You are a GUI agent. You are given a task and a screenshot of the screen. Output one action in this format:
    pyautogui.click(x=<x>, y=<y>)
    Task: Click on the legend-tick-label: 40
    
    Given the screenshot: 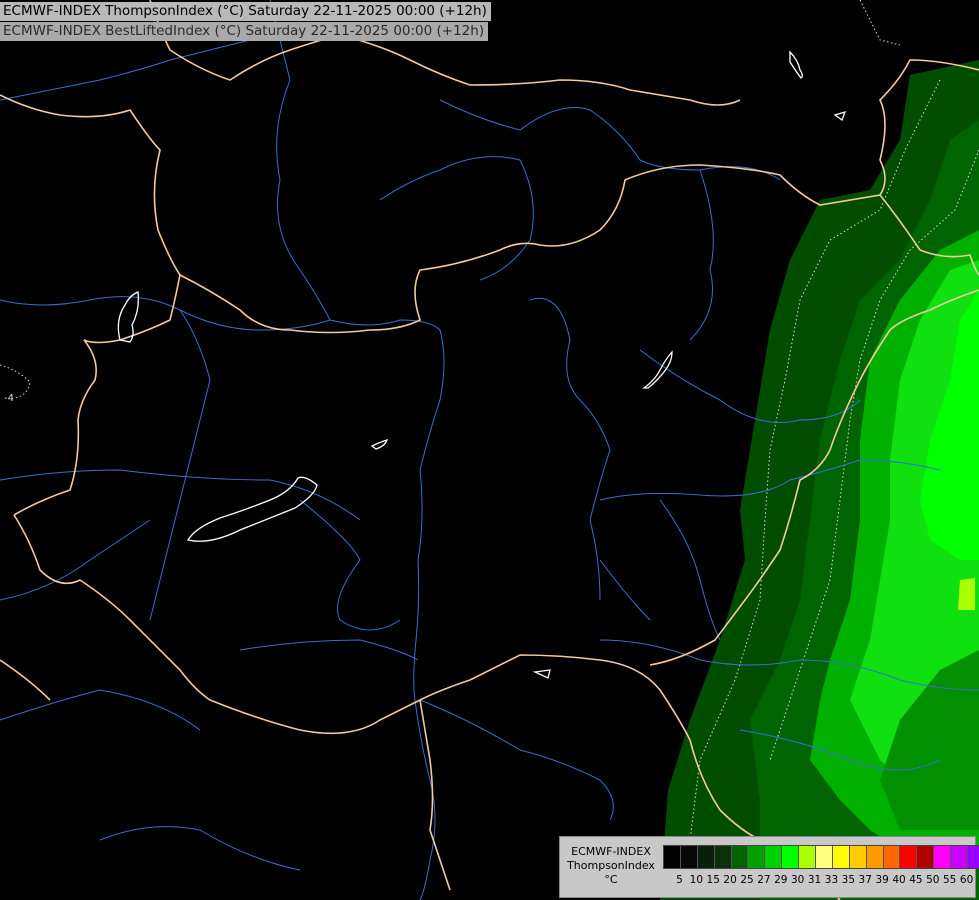 What is the action you would take?
    pyautogui.click(x=899, y=880)
    